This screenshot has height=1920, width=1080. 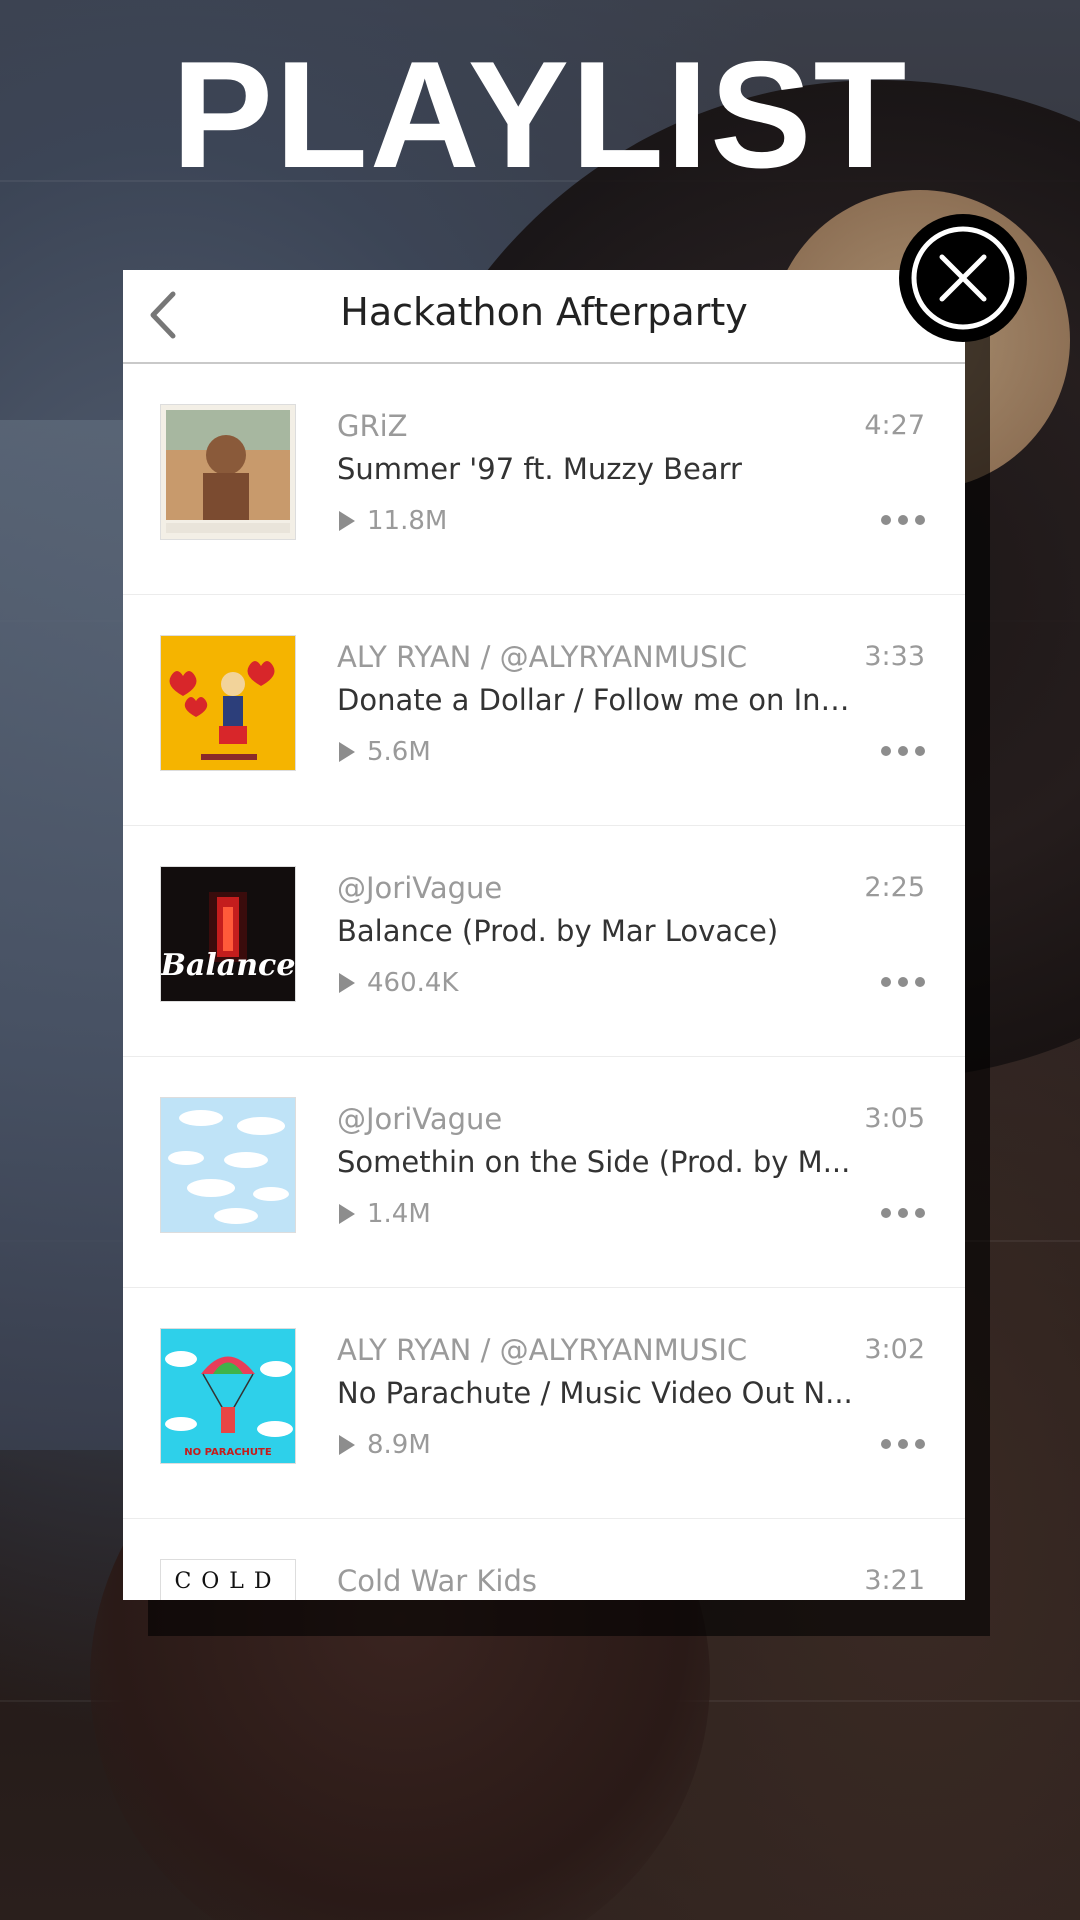 What do you see at coordinates (399, 752) in the screenshot?
I see `play-count-value: 5.6M` at bounding box center [399, 752].